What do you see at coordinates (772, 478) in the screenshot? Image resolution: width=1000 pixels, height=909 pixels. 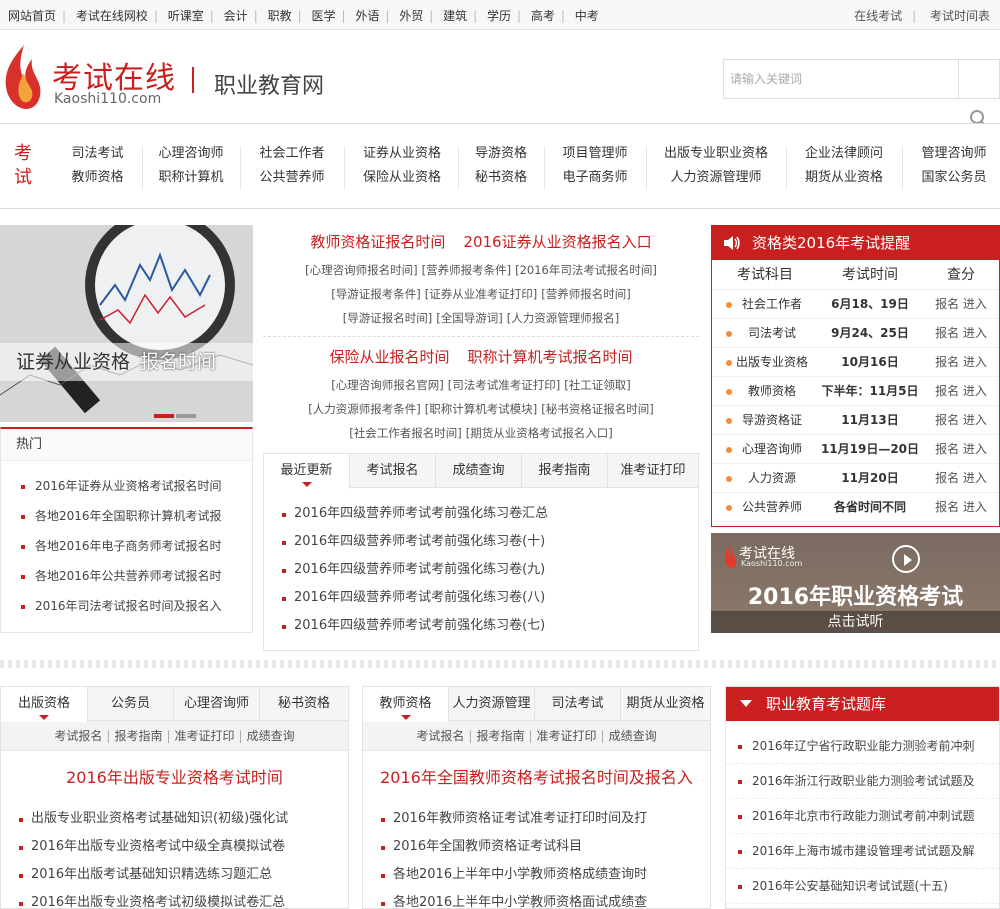 I see `exam-subject: 人力资源` at bounding box center [772, 478].